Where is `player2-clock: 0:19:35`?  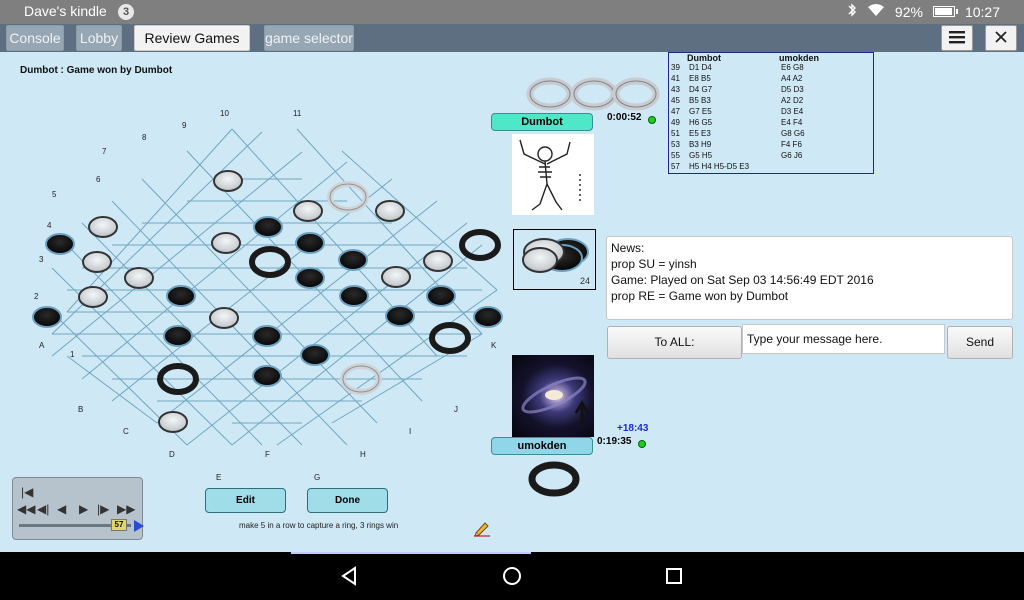 player2-clock: 0:19:35 is located at coordinates (614, 441).